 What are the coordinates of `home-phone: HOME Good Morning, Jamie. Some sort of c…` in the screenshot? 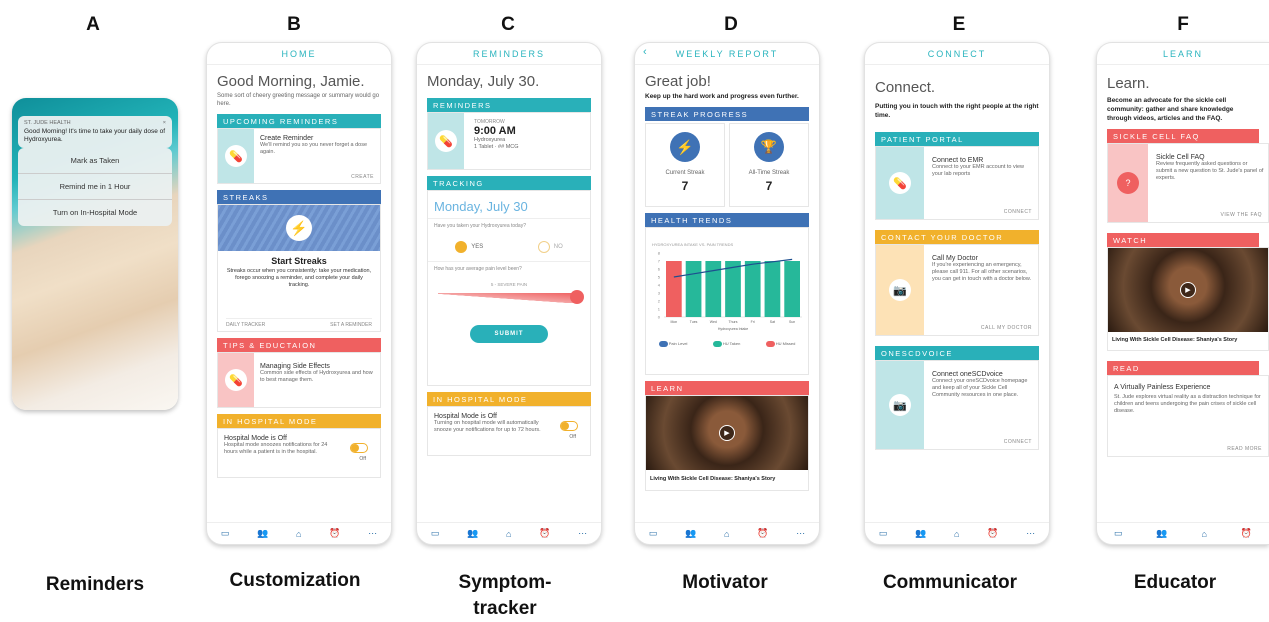 It's located at (299, 293).